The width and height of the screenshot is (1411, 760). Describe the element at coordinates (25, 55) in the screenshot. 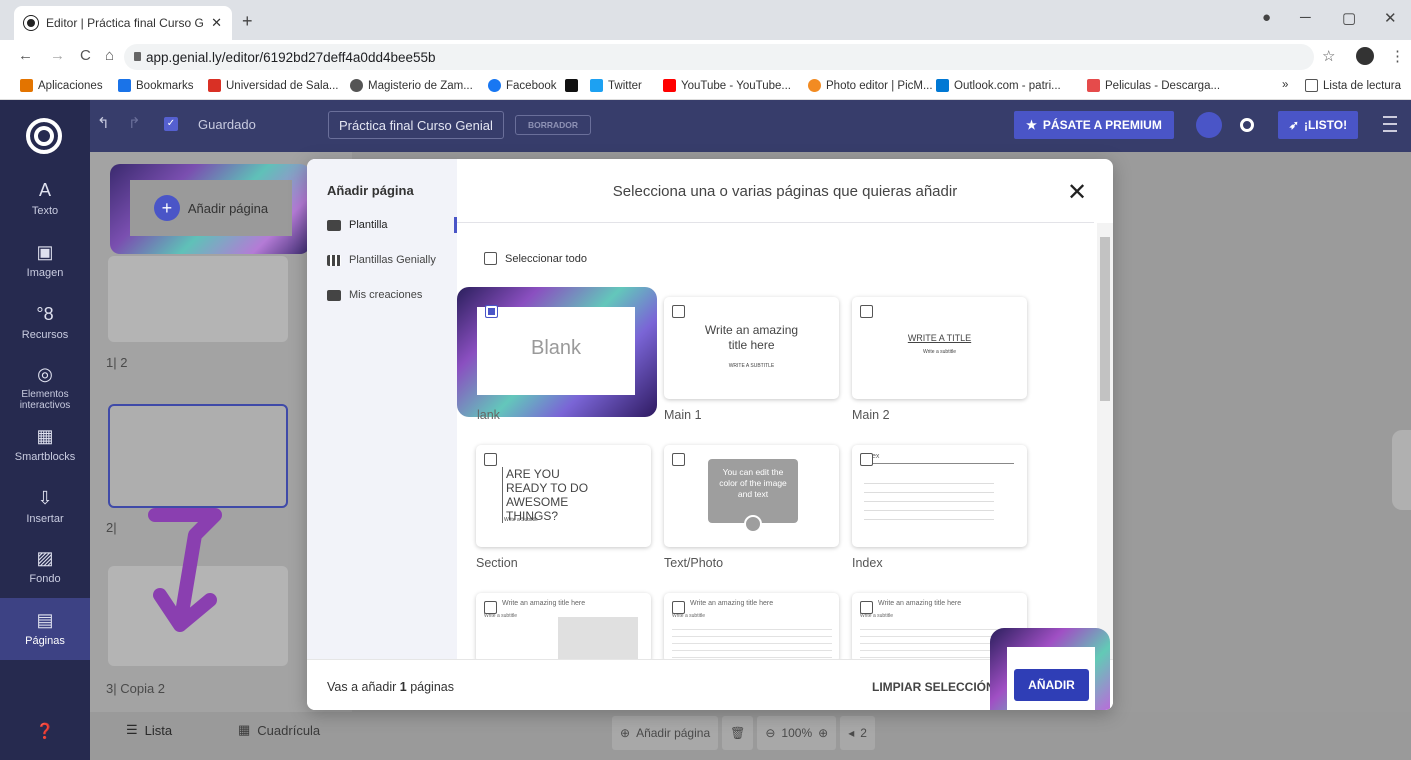

I see `back-icon: ←` at that location.